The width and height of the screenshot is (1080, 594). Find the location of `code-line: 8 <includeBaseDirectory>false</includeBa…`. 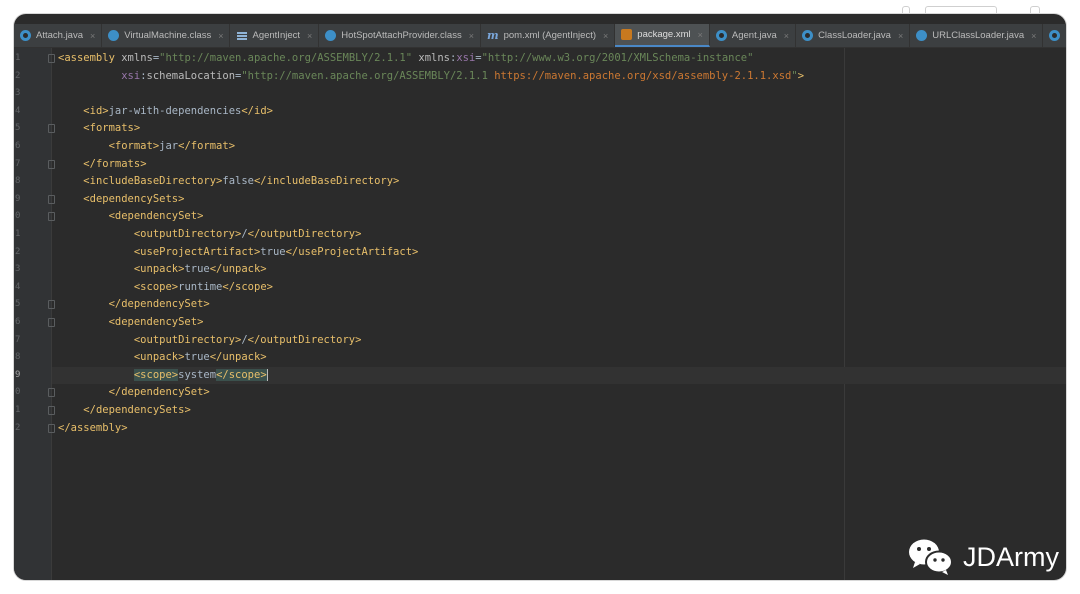

code-line: 8 <includeBaseDirectory>false</includeBa… is located at coordinates (540, 182).